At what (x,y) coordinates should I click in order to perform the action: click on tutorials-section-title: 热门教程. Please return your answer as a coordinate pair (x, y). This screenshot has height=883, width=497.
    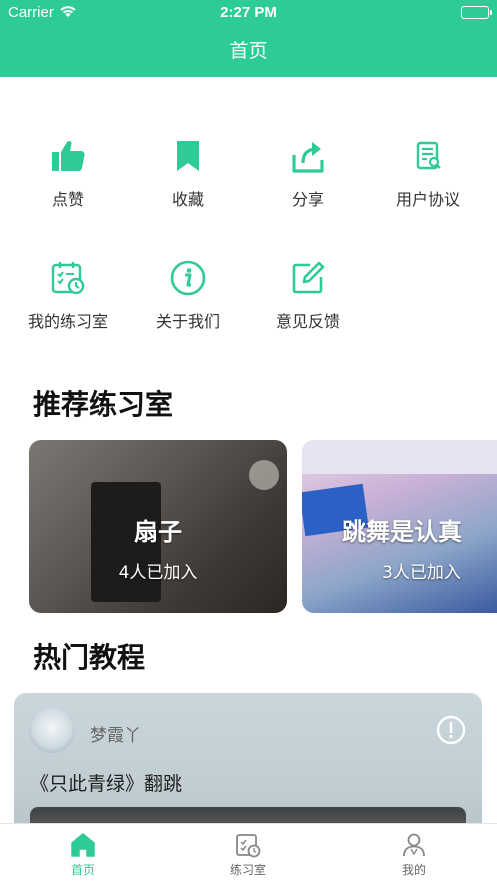
    Looking at the image, I should click on (89, 657).